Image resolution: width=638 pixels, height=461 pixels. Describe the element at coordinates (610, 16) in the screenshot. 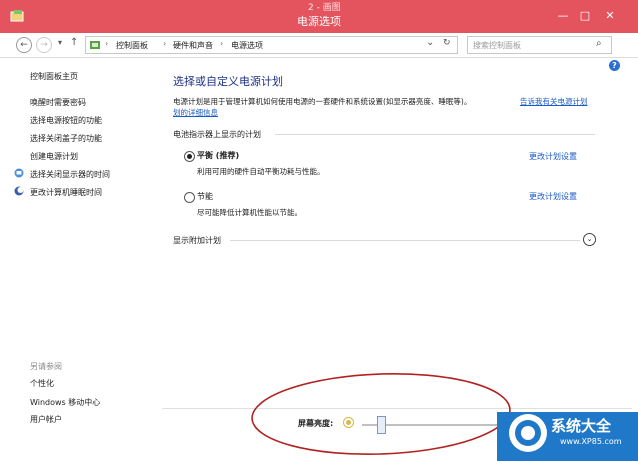

I see `close-button: ✕` at that location.